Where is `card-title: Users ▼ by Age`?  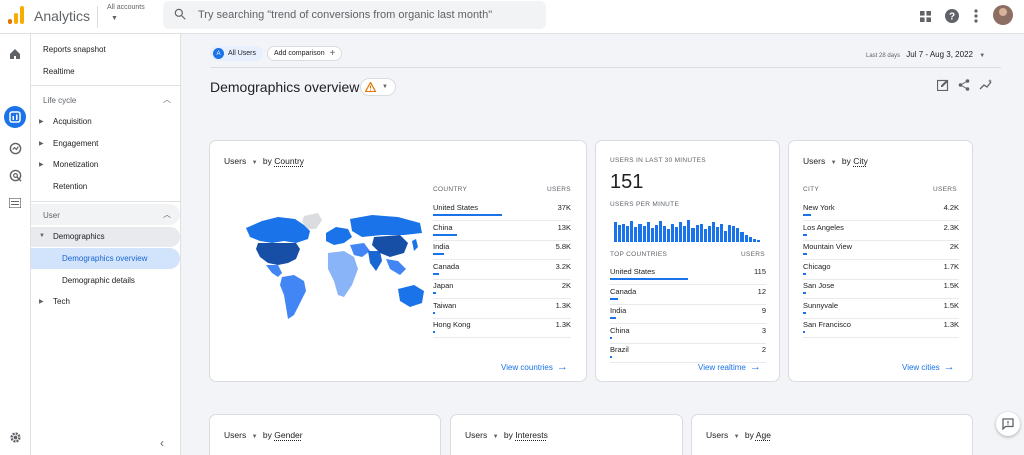
card-title: Users ▼ by Age is located at coordinates (738, 435).